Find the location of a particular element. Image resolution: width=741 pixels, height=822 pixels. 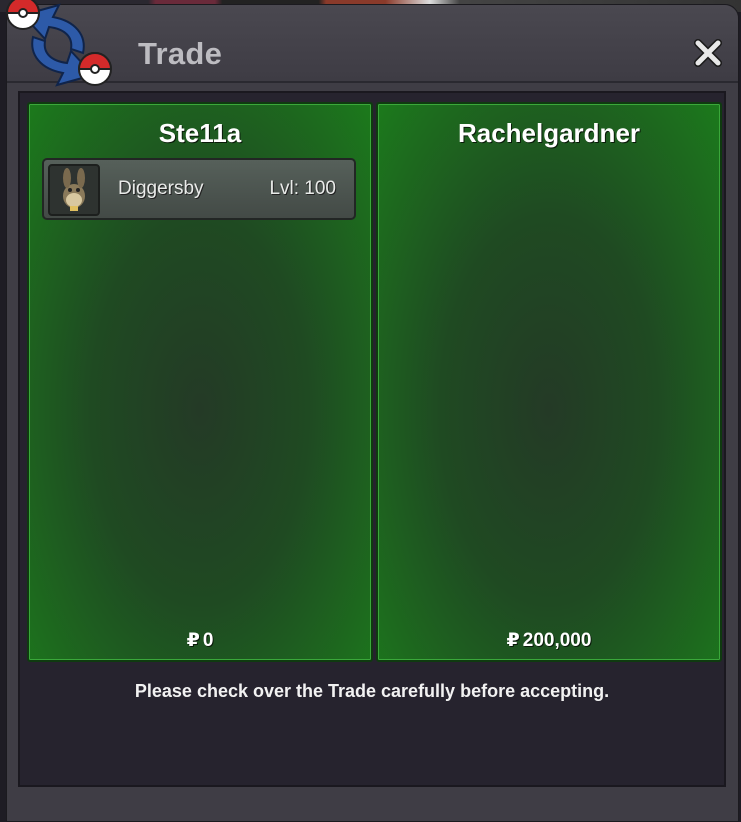

title-bar: Trade is located at coordinates (371, 43).